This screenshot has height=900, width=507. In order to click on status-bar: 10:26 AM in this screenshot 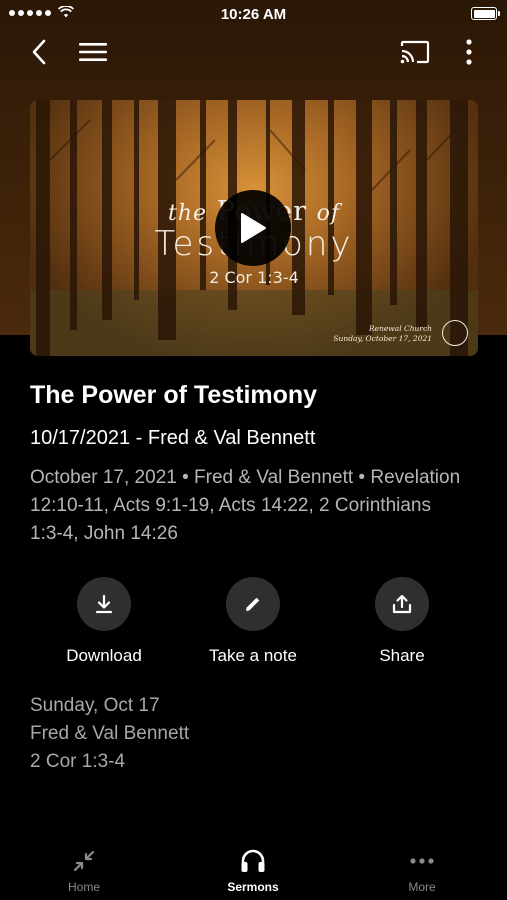, I will do `click(253, 14)`.